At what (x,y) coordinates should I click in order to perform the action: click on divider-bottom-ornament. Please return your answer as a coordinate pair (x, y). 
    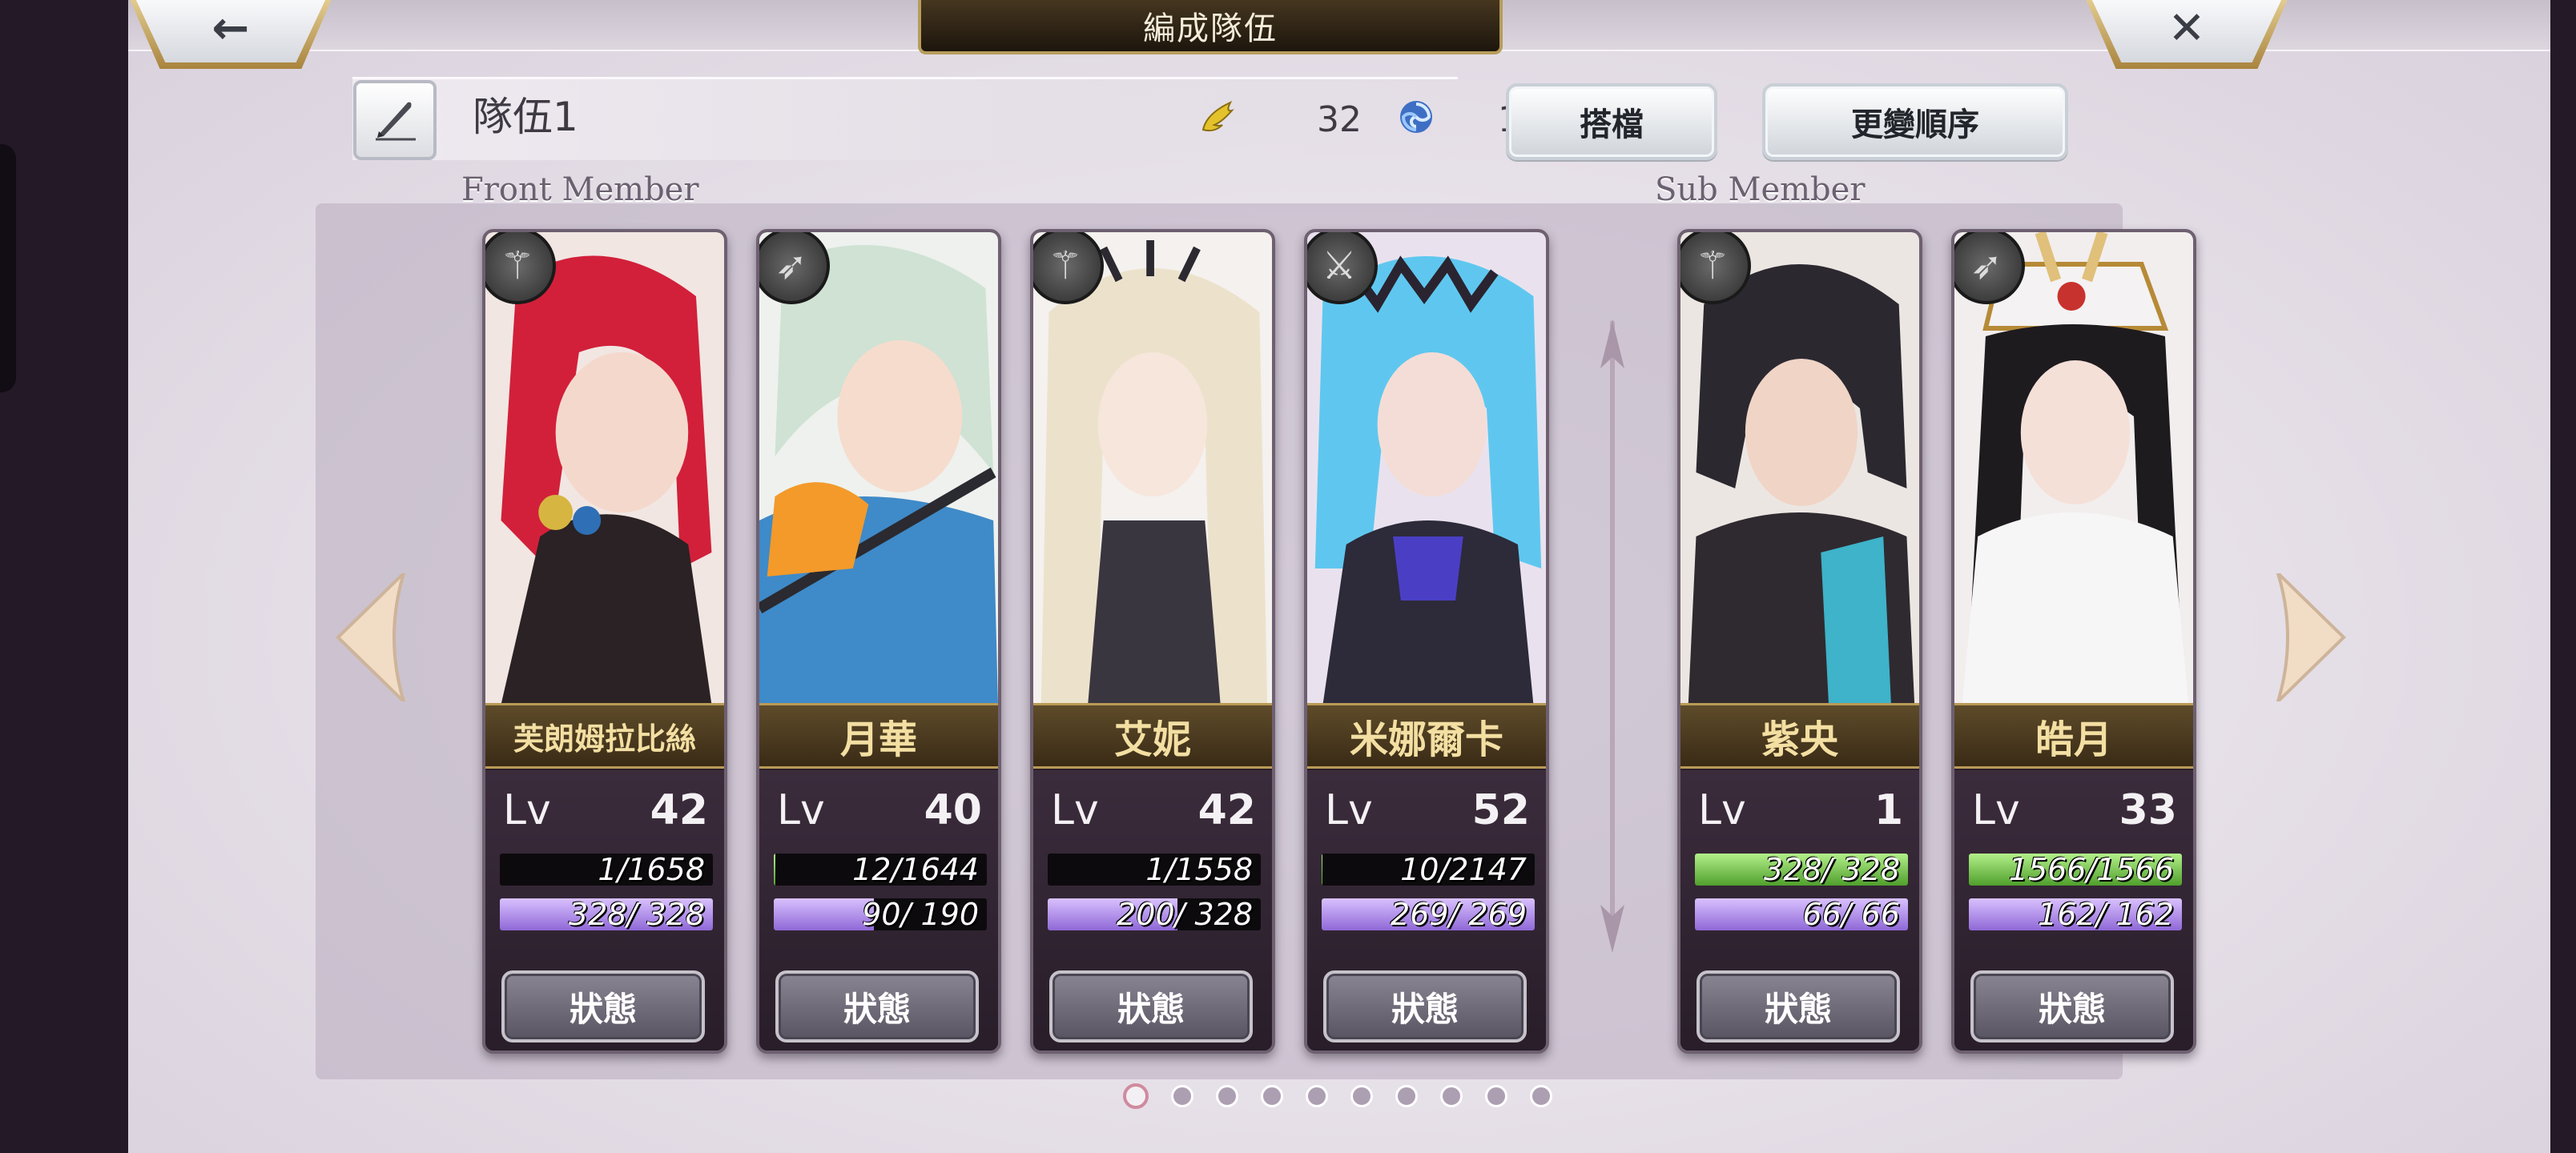
    Looking at the image, I should click on (1612, 929).